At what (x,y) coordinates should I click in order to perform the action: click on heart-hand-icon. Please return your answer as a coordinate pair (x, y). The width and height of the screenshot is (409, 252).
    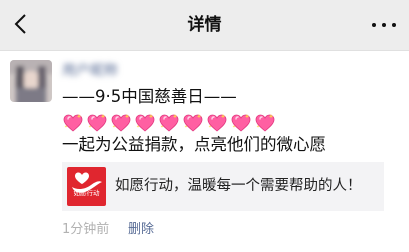
    Looking at the image, I should click on (87, 182).